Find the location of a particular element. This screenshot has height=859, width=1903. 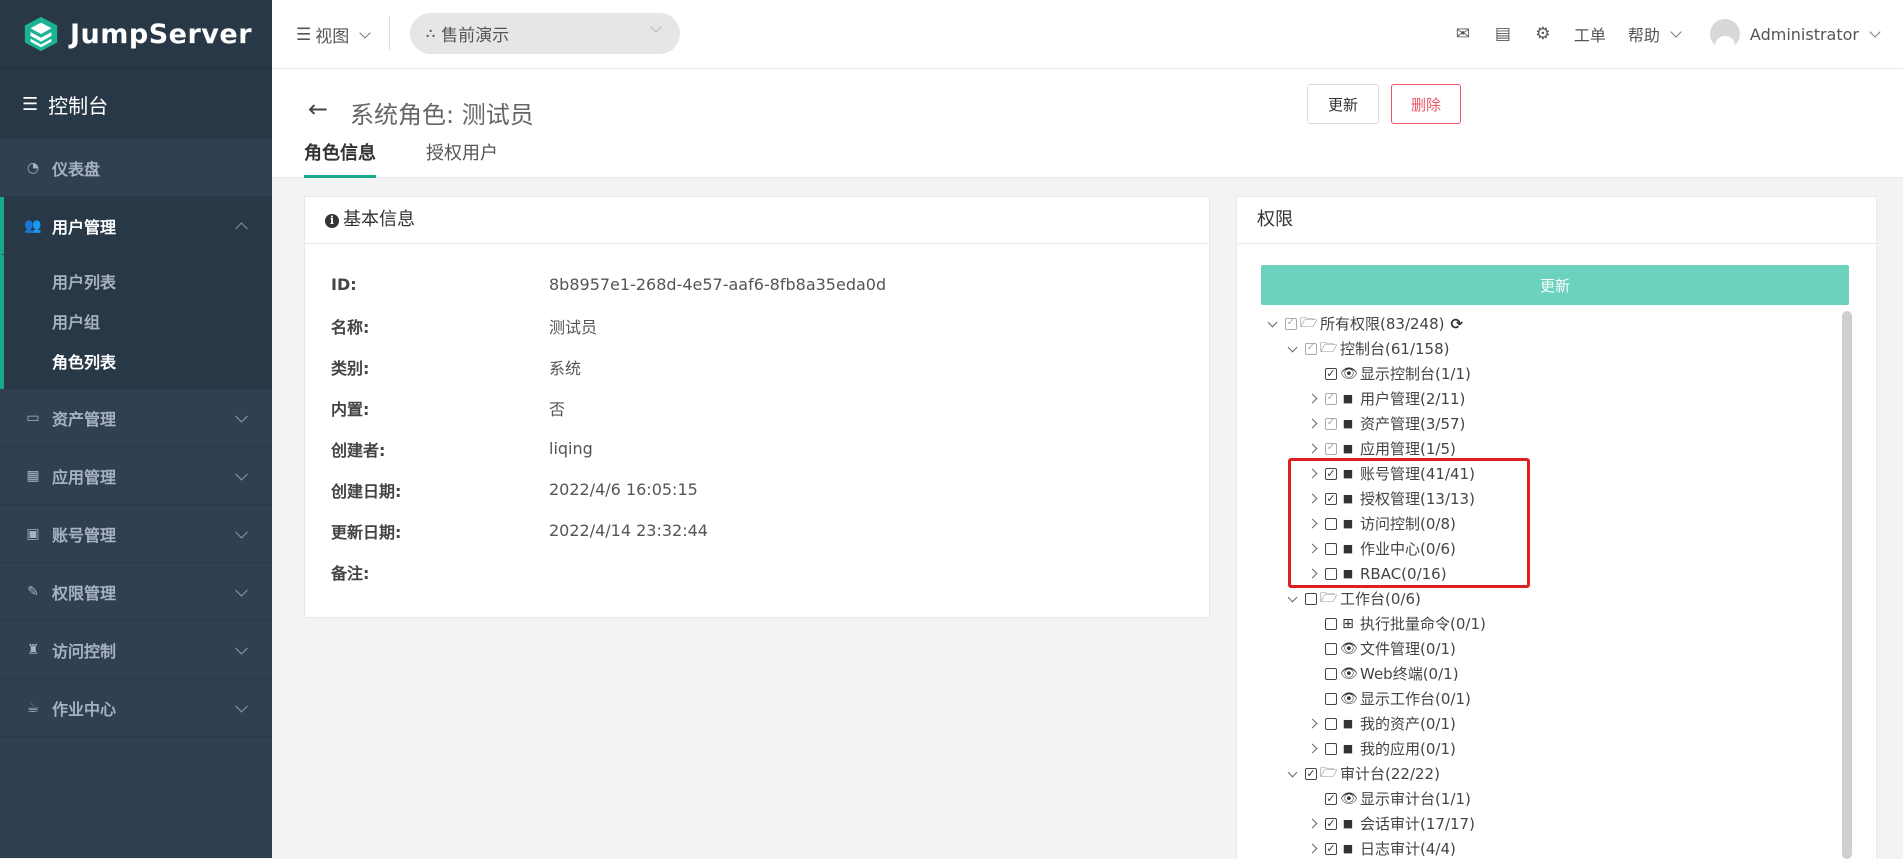

tree-node: 👁显示控制台(1/1) is located at coordinates (1550, 373).